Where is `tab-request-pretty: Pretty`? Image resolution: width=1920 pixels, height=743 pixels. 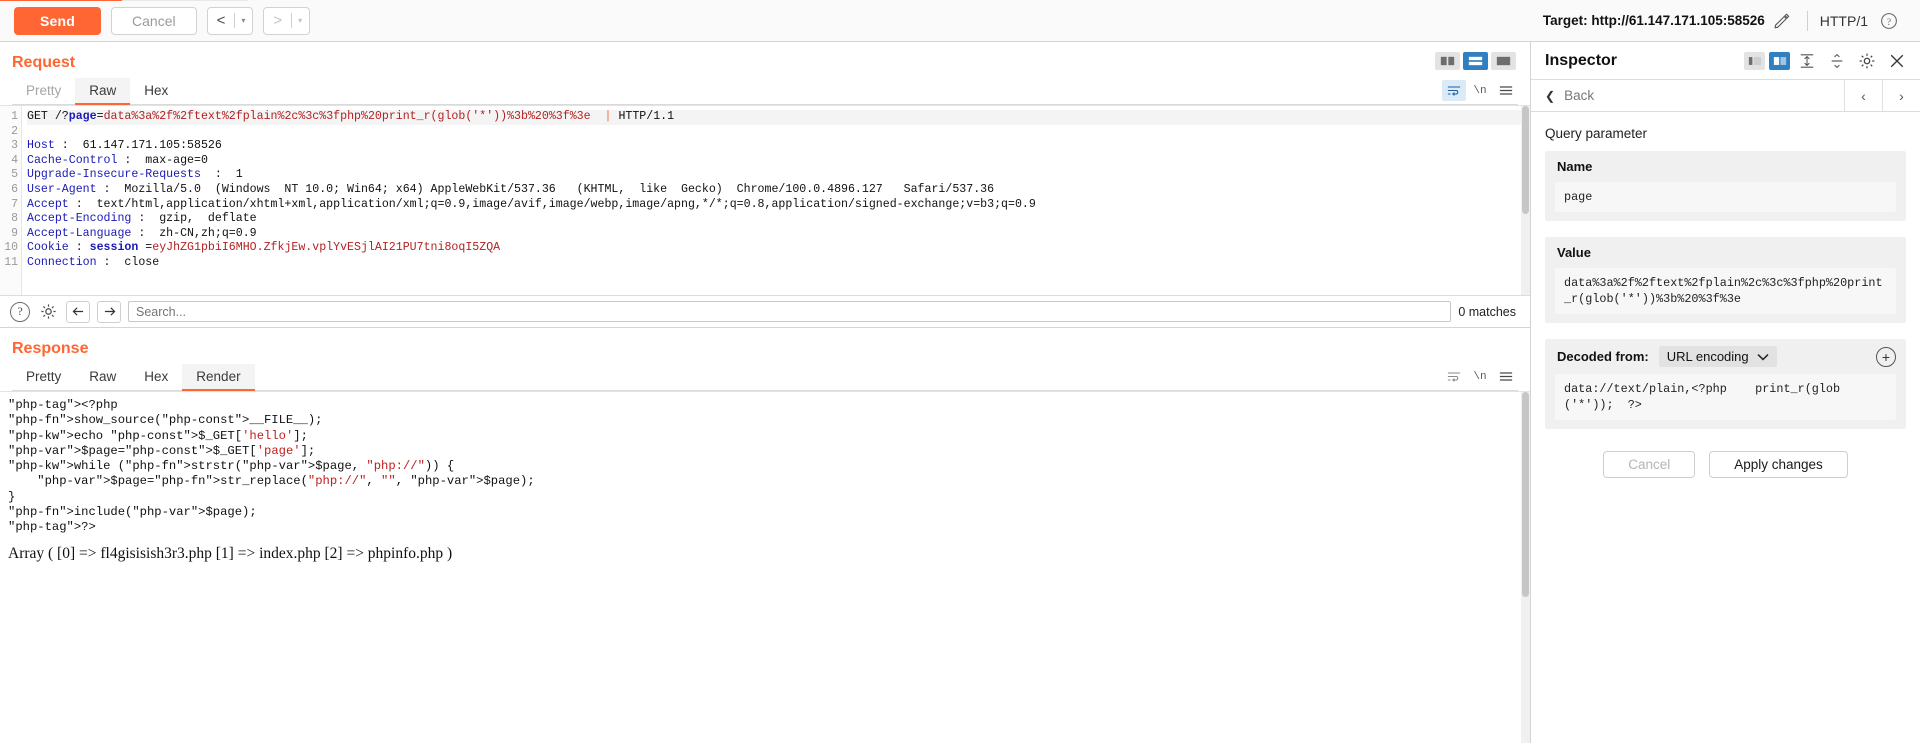
tab-request-pretty: Pretty is located at coordinates (43, 91).